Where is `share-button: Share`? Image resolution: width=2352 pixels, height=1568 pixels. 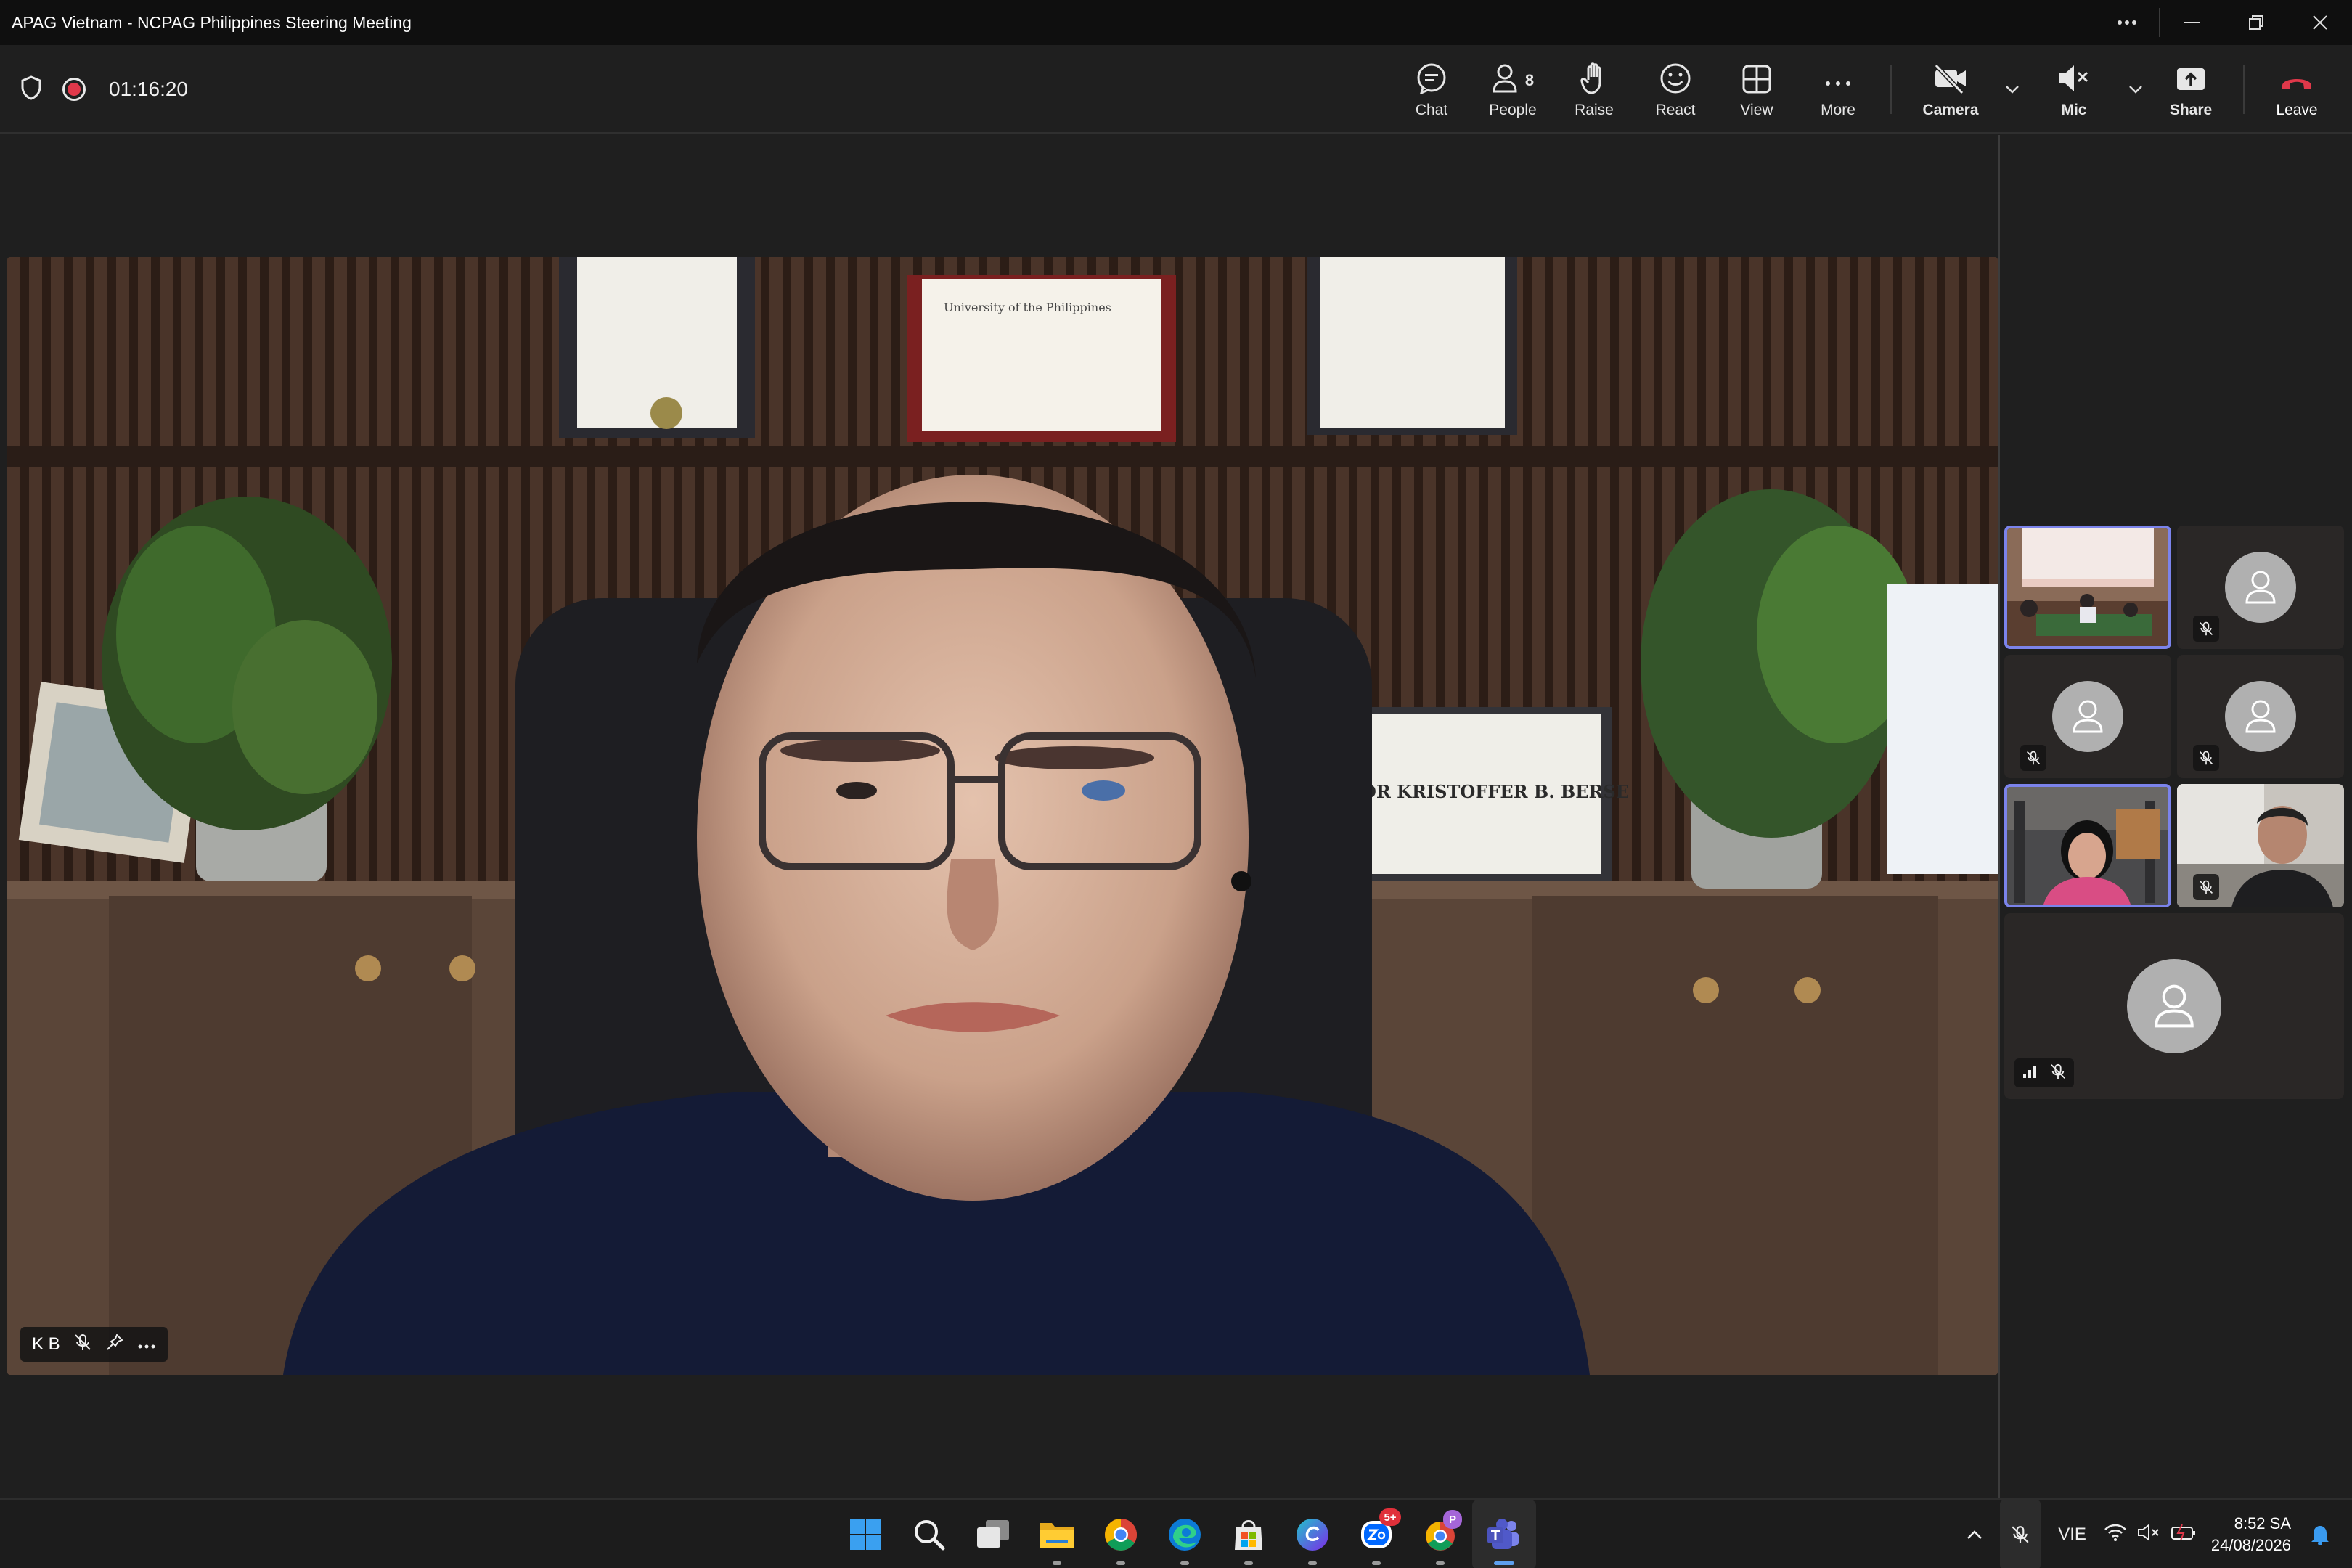
share-button: Share is located at coordinates (2191, 90).